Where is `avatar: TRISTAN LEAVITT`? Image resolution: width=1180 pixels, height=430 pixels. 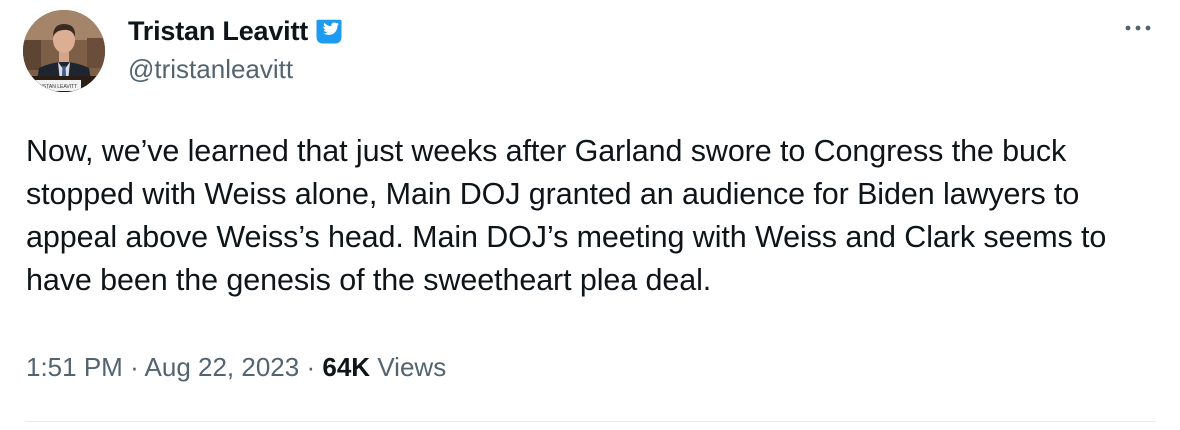
avatar: TRISTAN LEAVITT is located at coordinates (64, 51).